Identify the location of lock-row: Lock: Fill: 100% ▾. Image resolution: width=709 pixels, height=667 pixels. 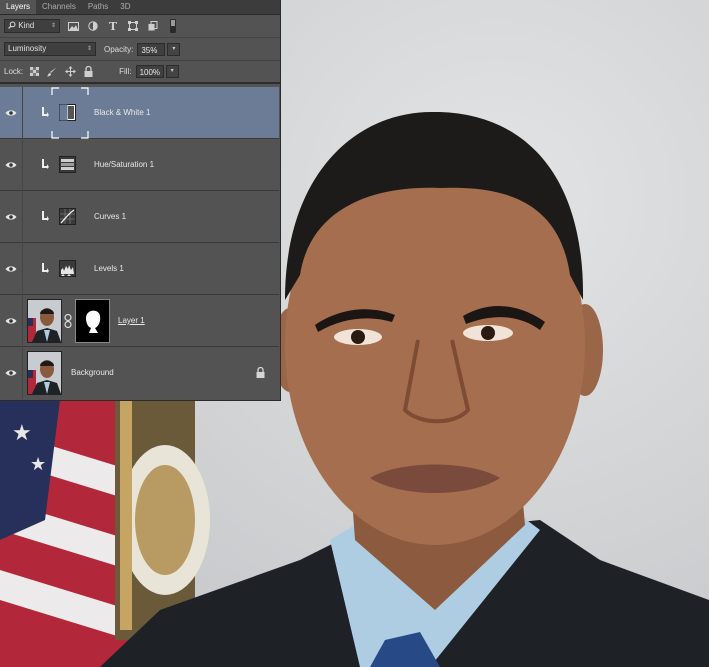
(140, 72).